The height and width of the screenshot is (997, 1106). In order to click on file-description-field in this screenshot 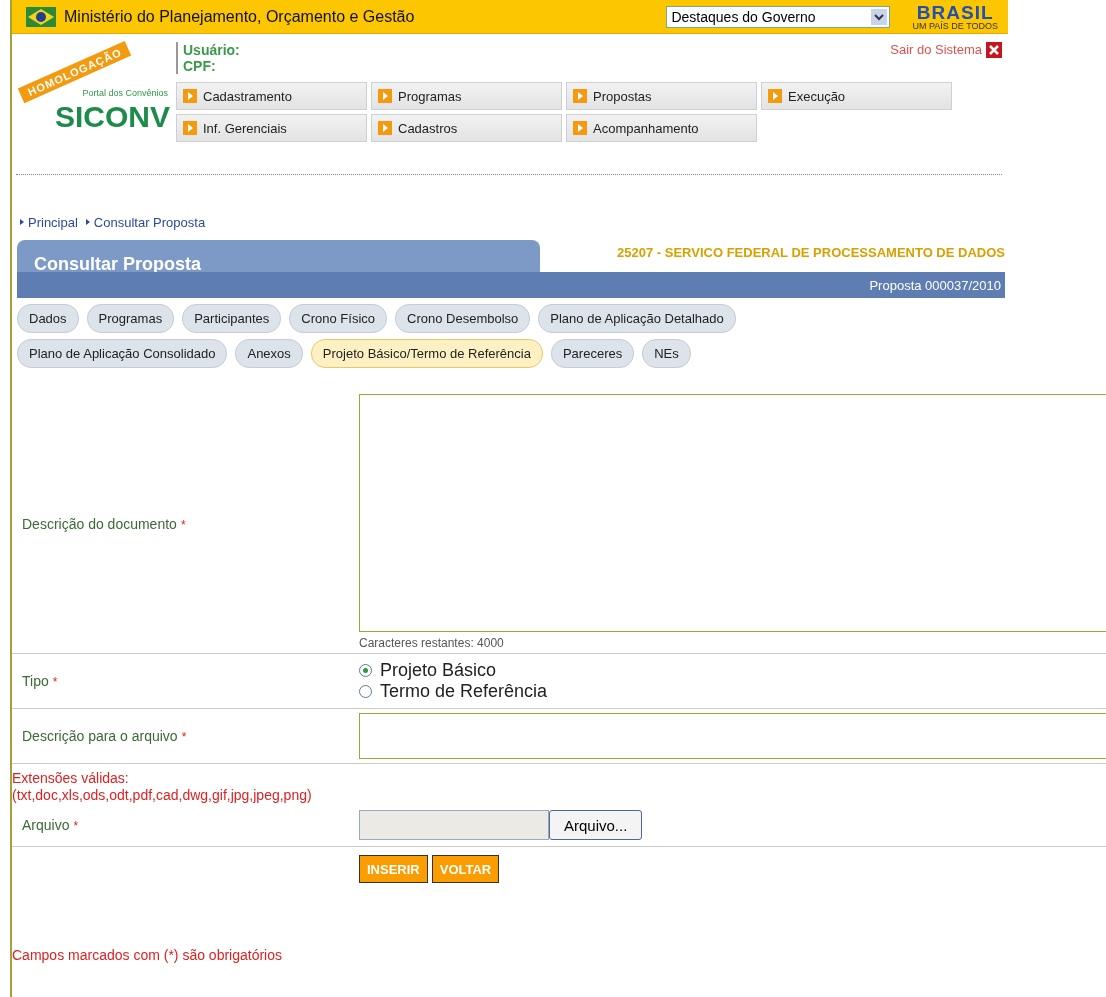, I will do `click(732, 736)`.